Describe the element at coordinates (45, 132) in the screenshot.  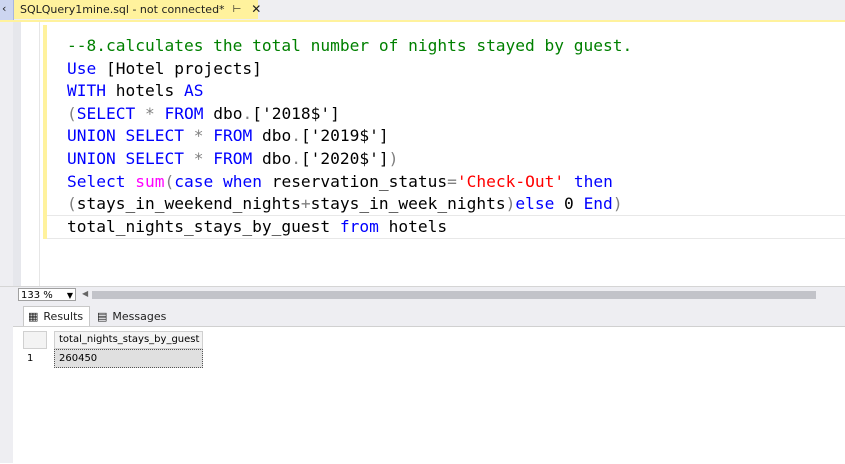
I see `change-indicator-bar` at that location.